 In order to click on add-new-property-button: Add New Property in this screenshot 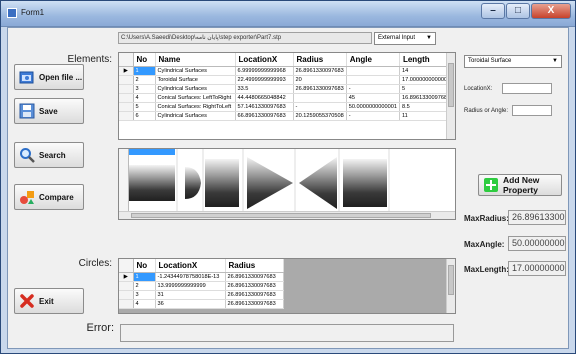, I will do `click(520, 185)`.